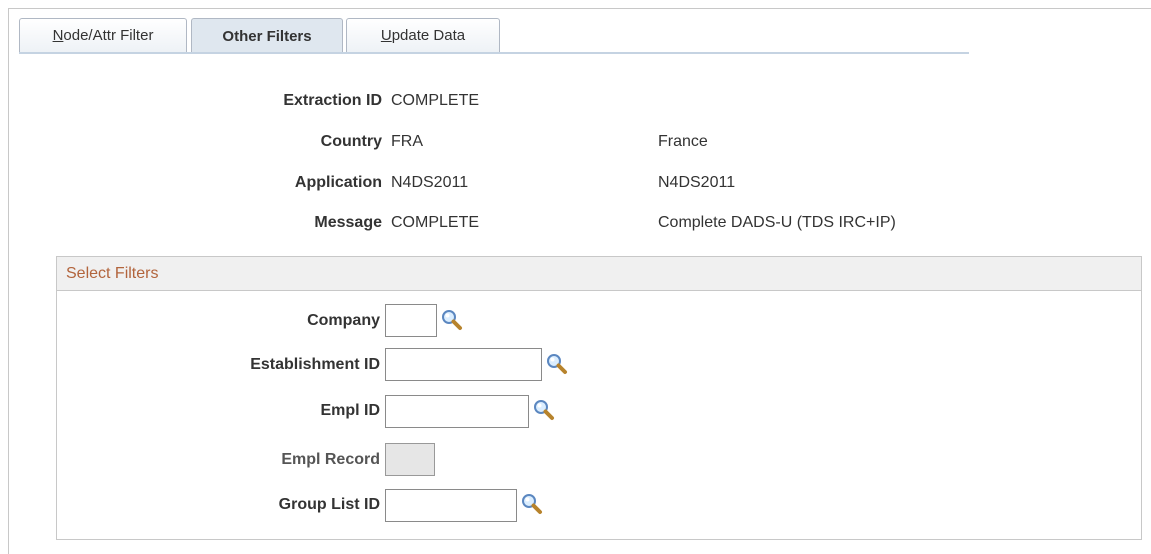 The height and width of the screenshot is (554, 1151). Describe the element at coordinates (343, 320) in the screenshot. I see `company-label: Company` at that location.